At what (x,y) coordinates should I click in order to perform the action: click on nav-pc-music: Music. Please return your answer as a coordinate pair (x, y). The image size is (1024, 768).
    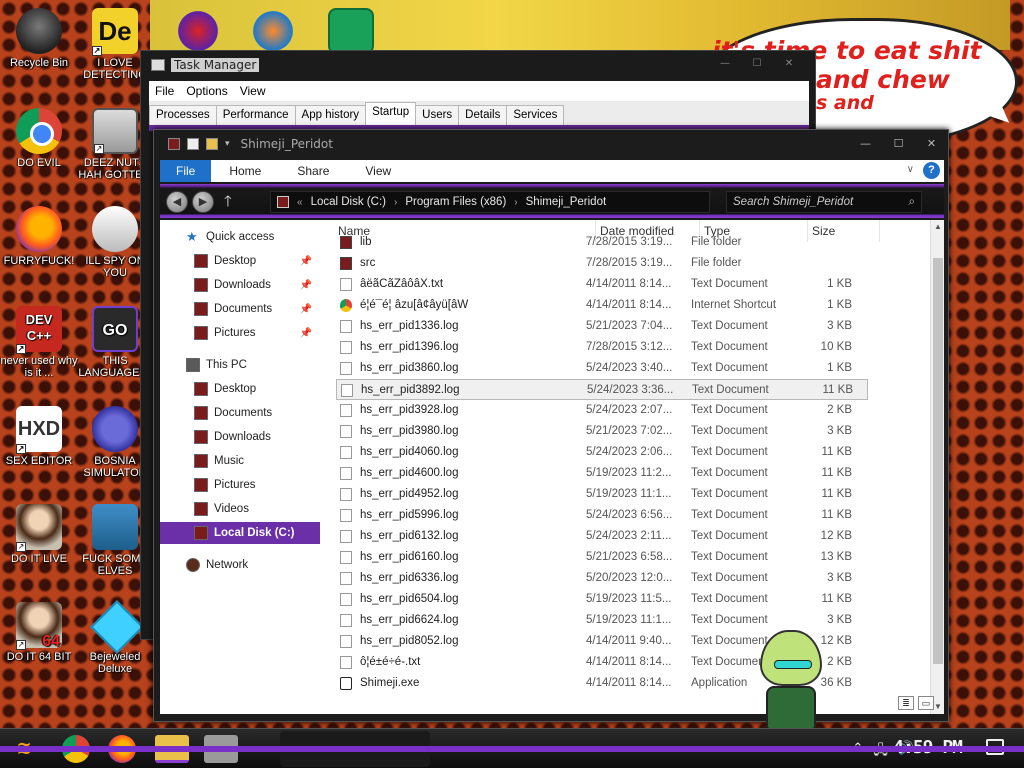
    Looking at the image, I should click on (240, 461).